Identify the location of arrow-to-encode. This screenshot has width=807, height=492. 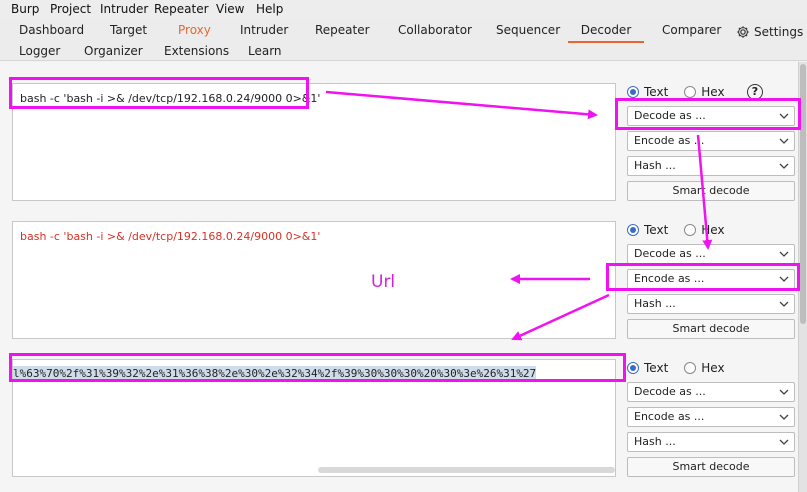
(704, 192).